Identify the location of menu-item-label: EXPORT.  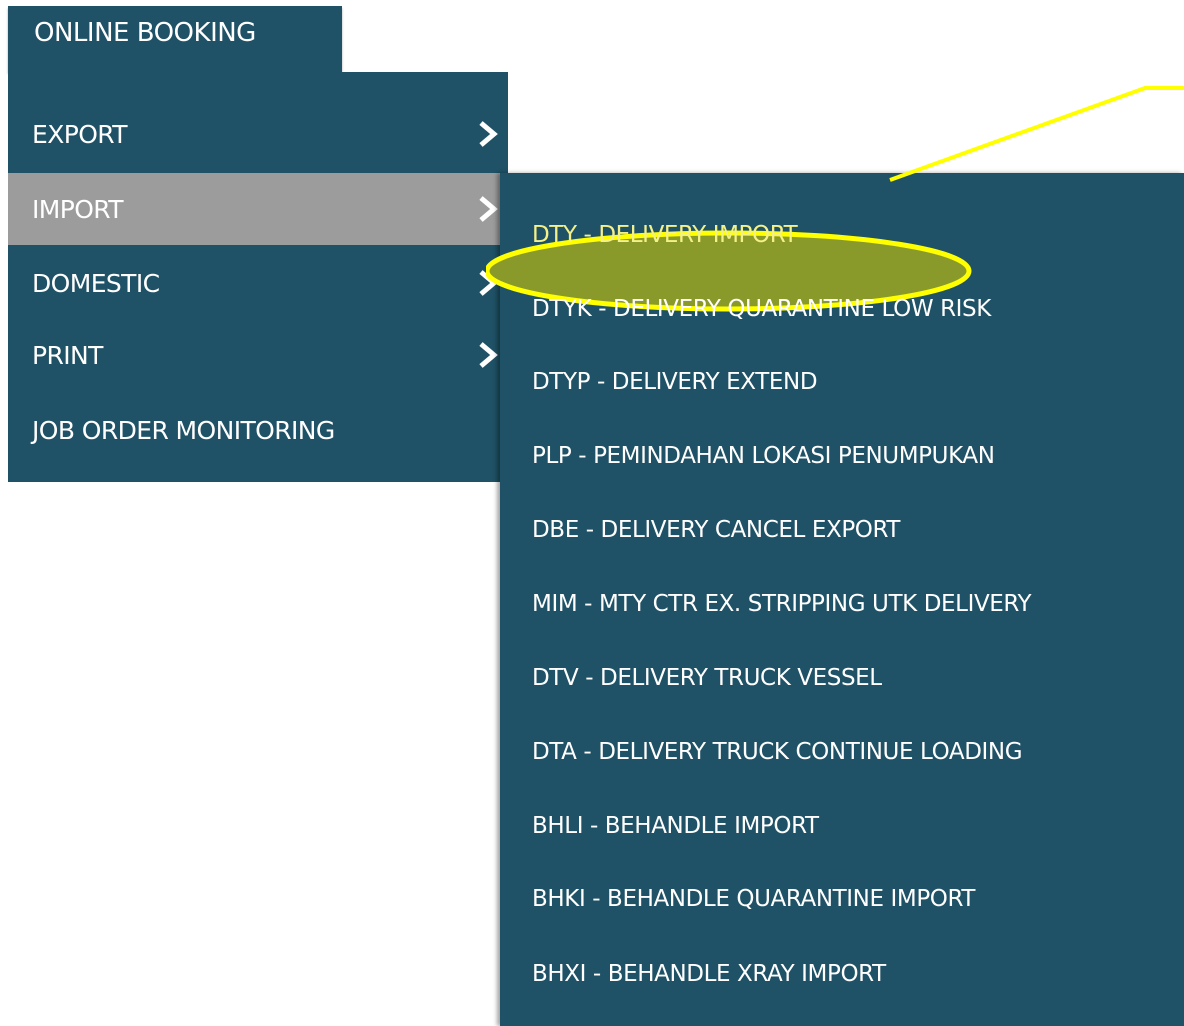
(80, 134).